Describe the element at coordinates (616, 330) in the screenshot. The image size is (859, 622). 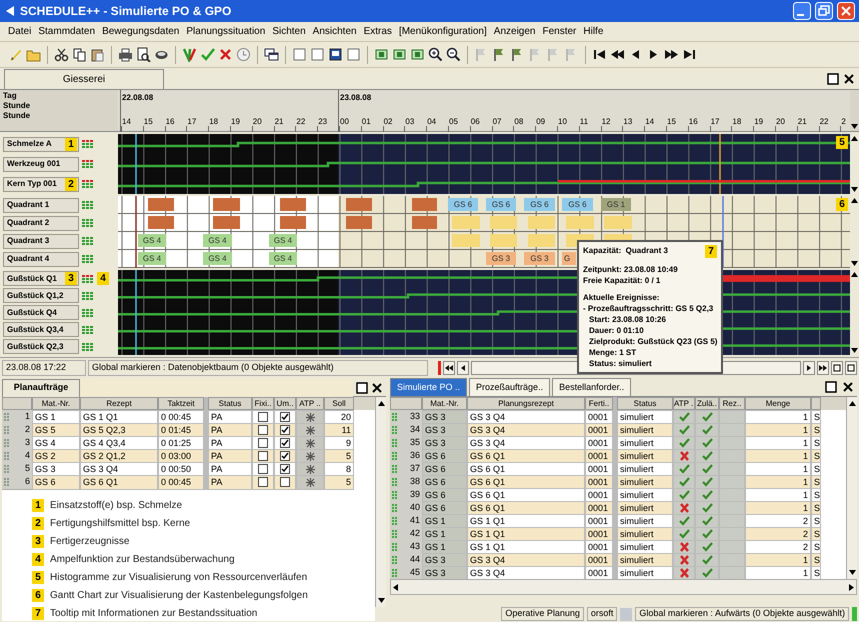
I see `tooltip-text: Dauer: 0 01:10` at that location.